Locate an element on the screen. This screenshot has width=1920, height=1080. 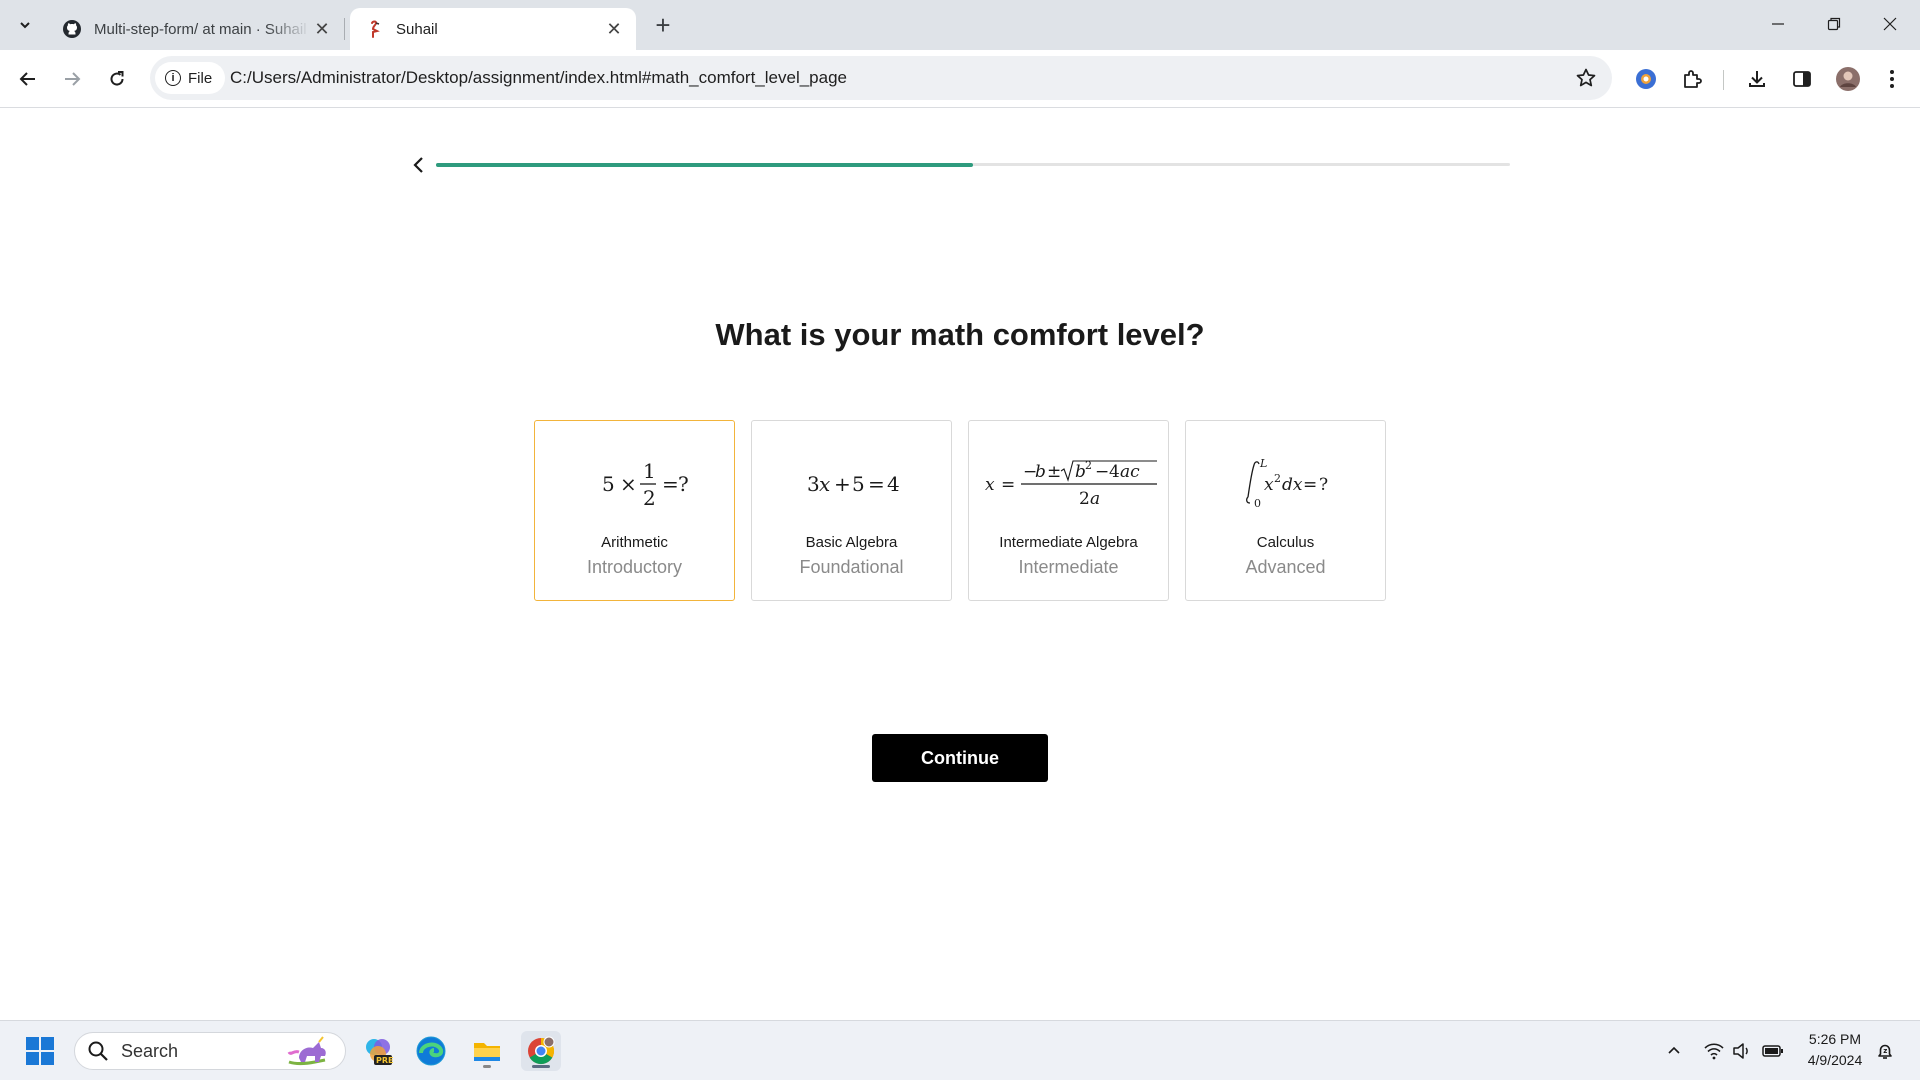
option-level: Intermediate is located at coordinates (1068, 567).